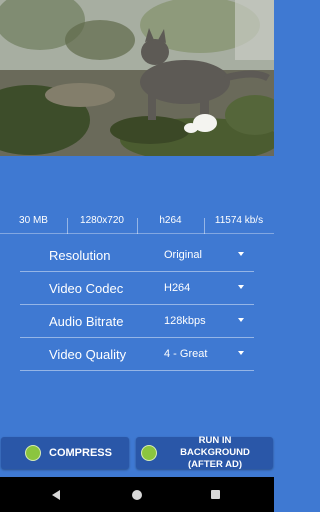 The image size is (320, 512). I want to click on setting-label: Video Quality, so click(88, 354).